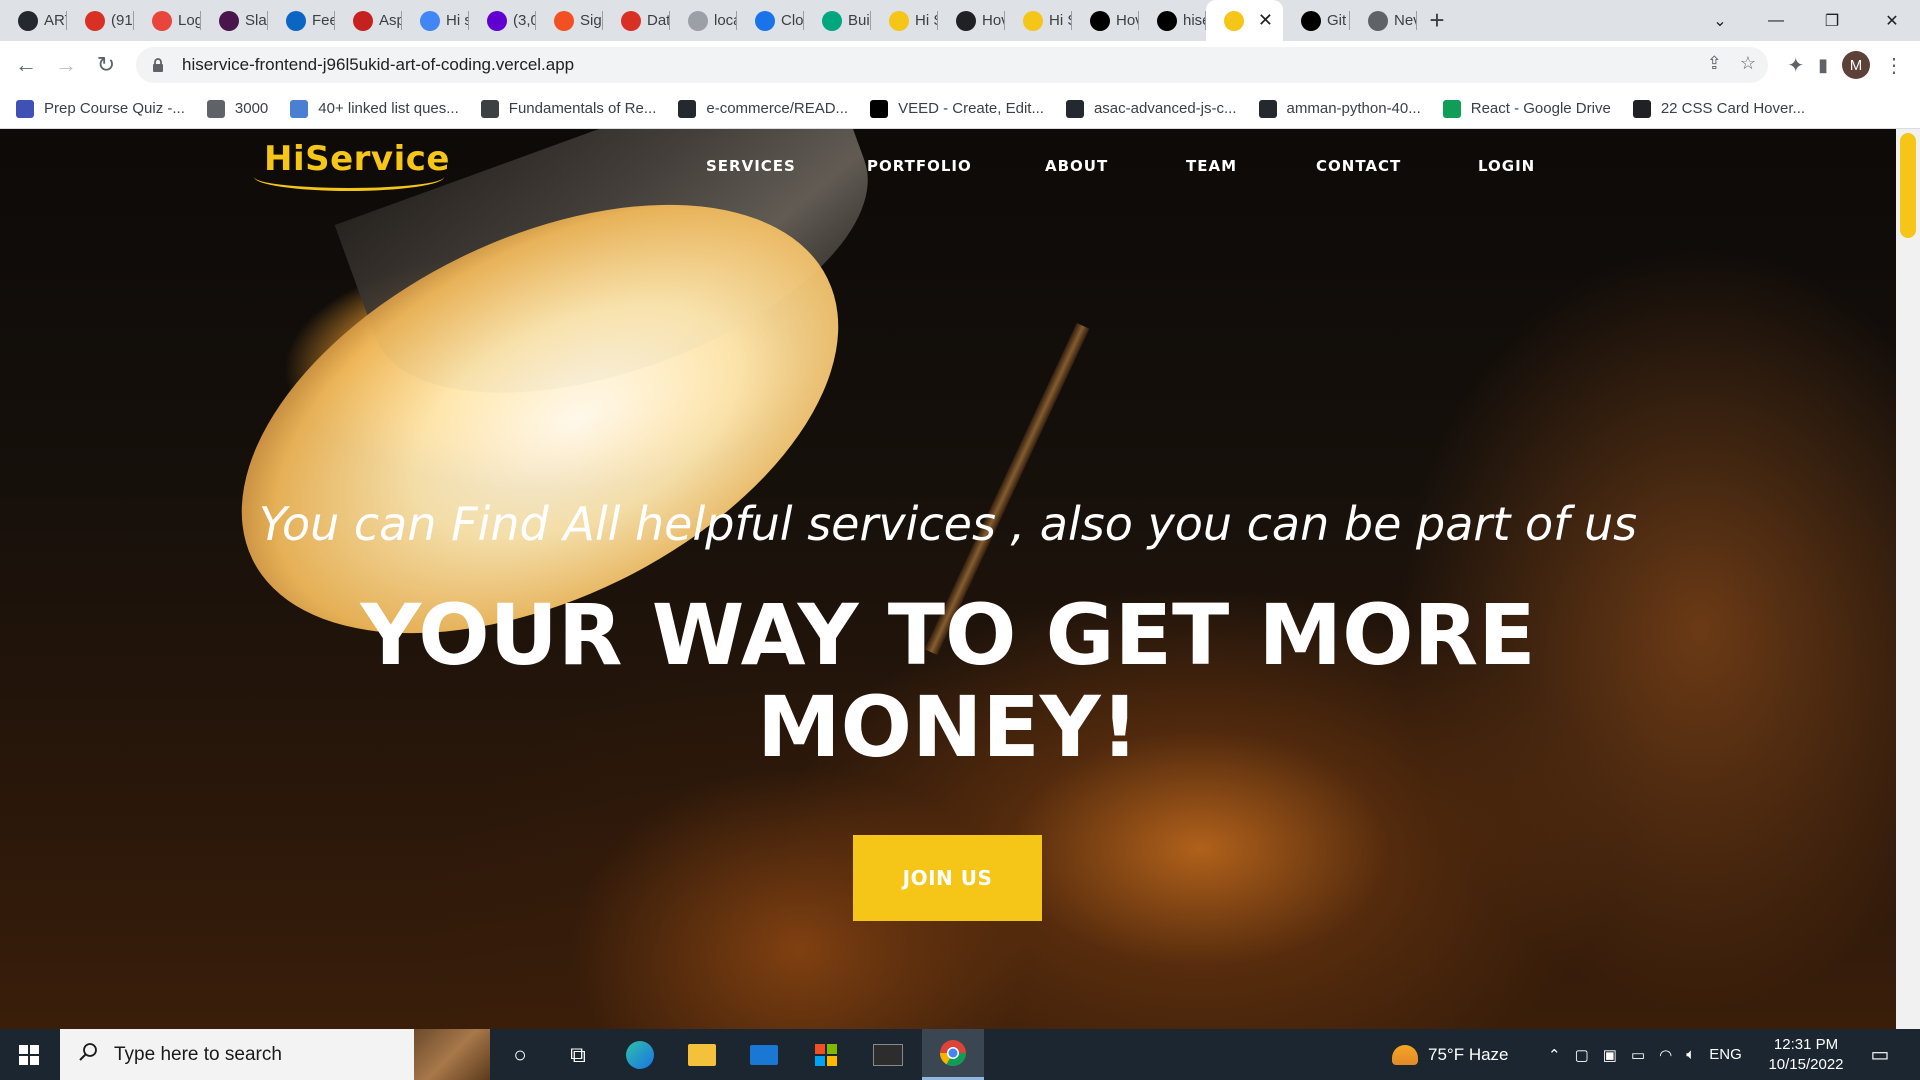  I want to click on search-icon, so click(88, 1054).